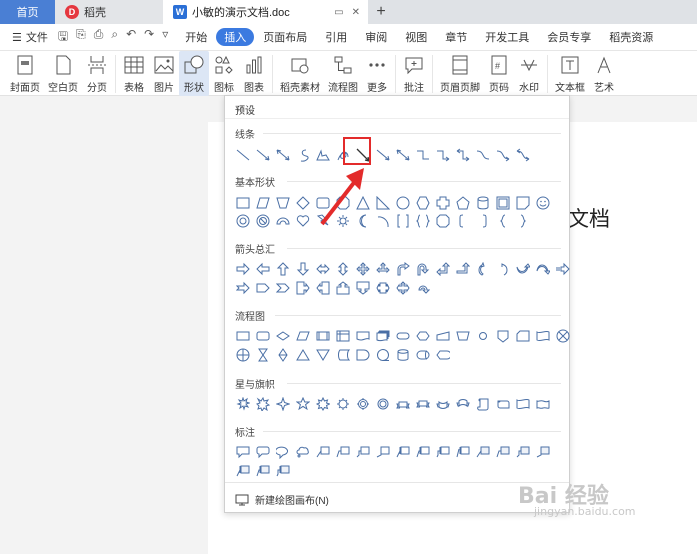  Describe the element at coordinates (262, 203) in the screenshot. I see `parallelogram-shape` at that location.